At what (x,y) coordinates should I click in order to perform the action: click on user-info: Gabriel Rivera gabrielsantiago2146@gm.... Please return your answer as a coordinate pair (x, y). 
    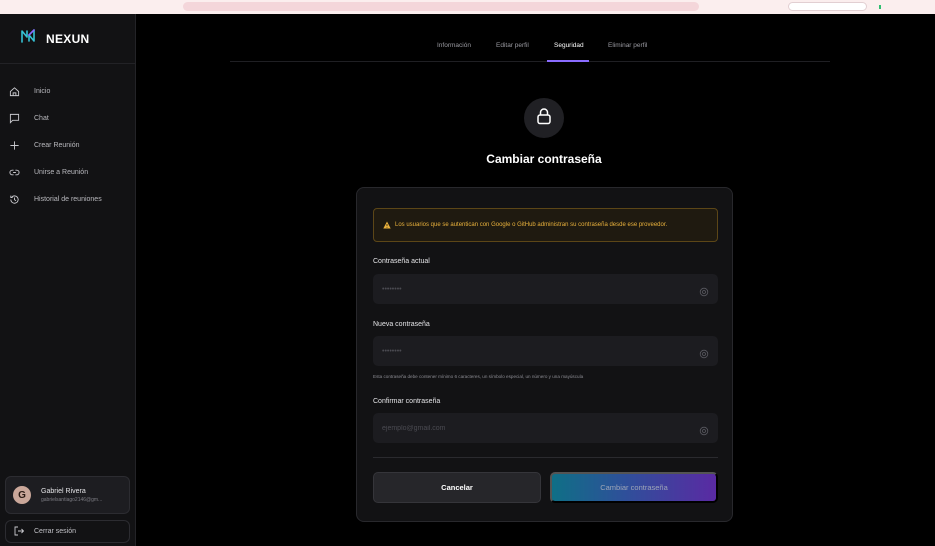
    Looking at the image, I should click on (71, 495).